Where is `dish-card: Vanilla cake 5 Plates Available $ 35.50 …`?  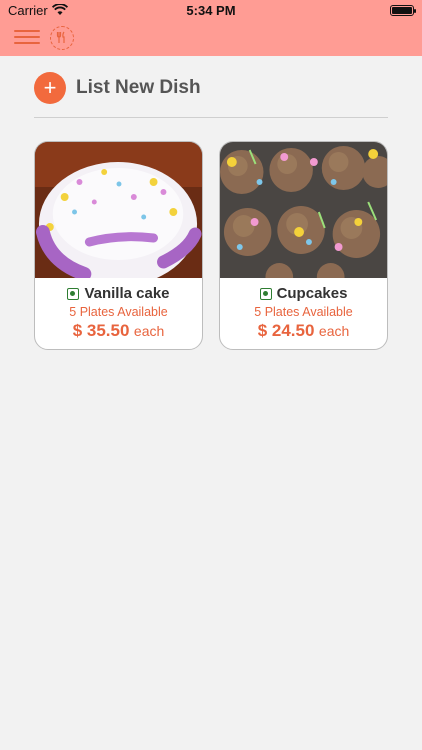 dish-card: Vanilla cake 5 Plates Available $ 35.50 … is located at coordinates (118, 245).